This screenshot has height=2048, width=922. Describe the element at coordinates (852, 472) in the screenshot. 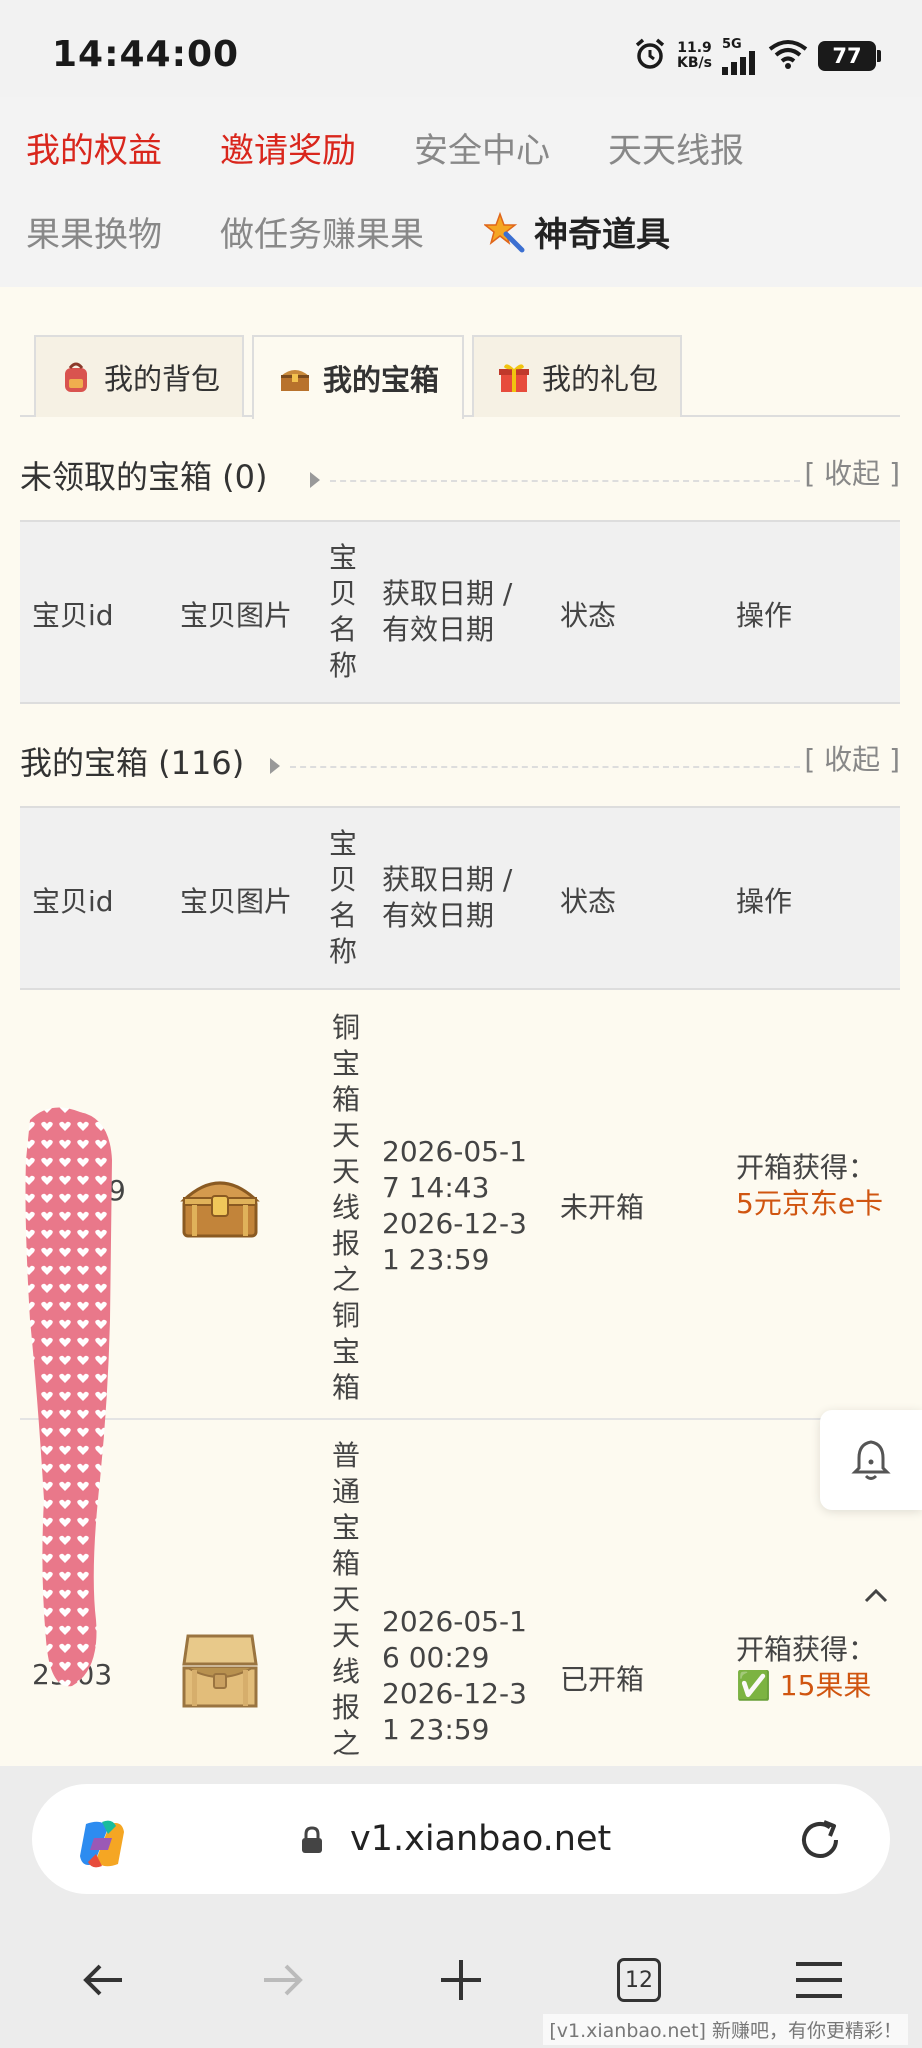

I see `unclaimed-collapse-link: [ 收起 ]` at that location.